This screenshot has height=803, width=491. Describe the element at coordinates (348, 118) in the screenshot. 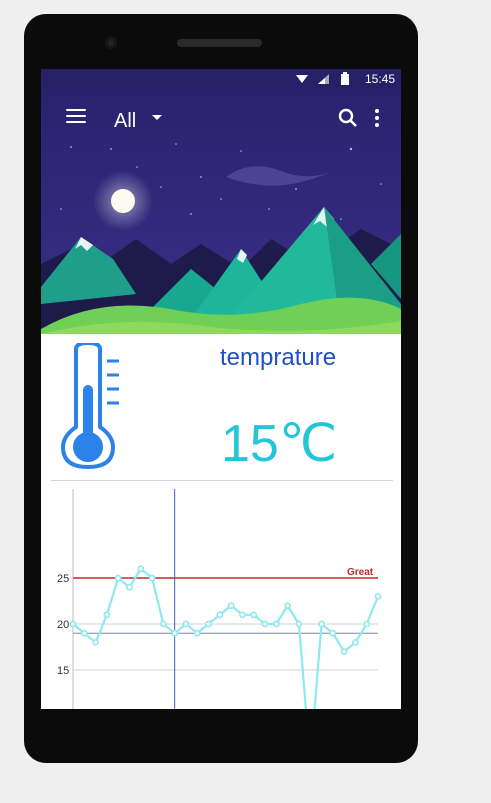

I see `search-icon` at that location.